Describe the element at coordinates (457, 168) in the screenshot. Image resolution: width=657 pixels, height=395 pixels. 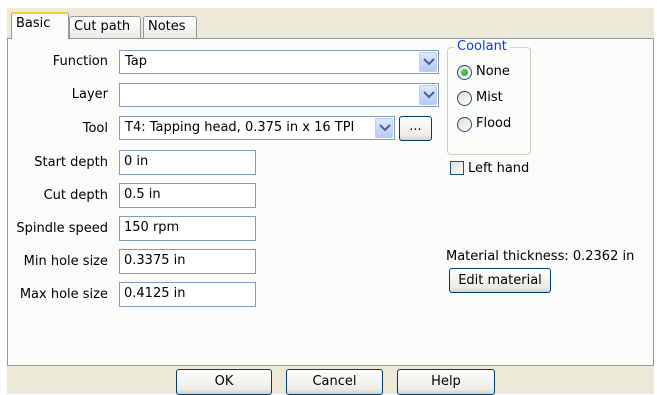
I see `left-hand-checkbox` at that location.